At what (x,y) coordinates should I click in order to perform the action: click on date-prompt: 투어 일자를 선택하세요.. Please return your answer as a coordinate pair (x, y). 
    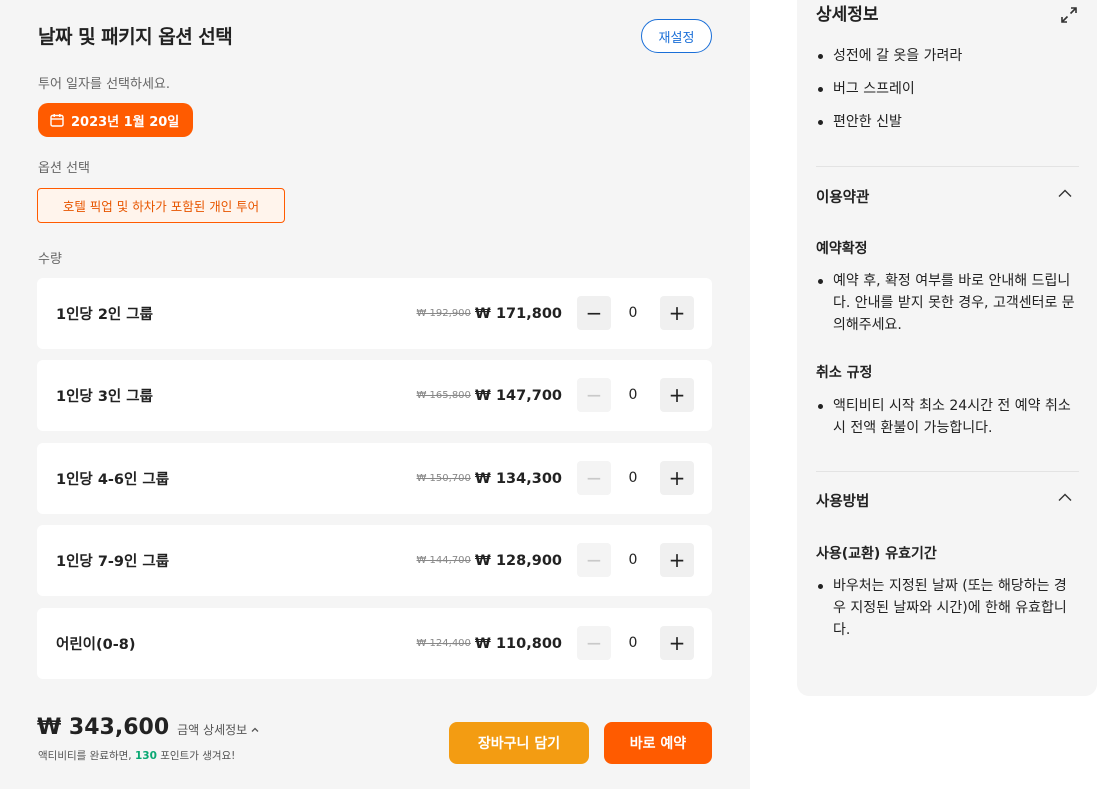
    Looking at the image, I should click on (104, 84).